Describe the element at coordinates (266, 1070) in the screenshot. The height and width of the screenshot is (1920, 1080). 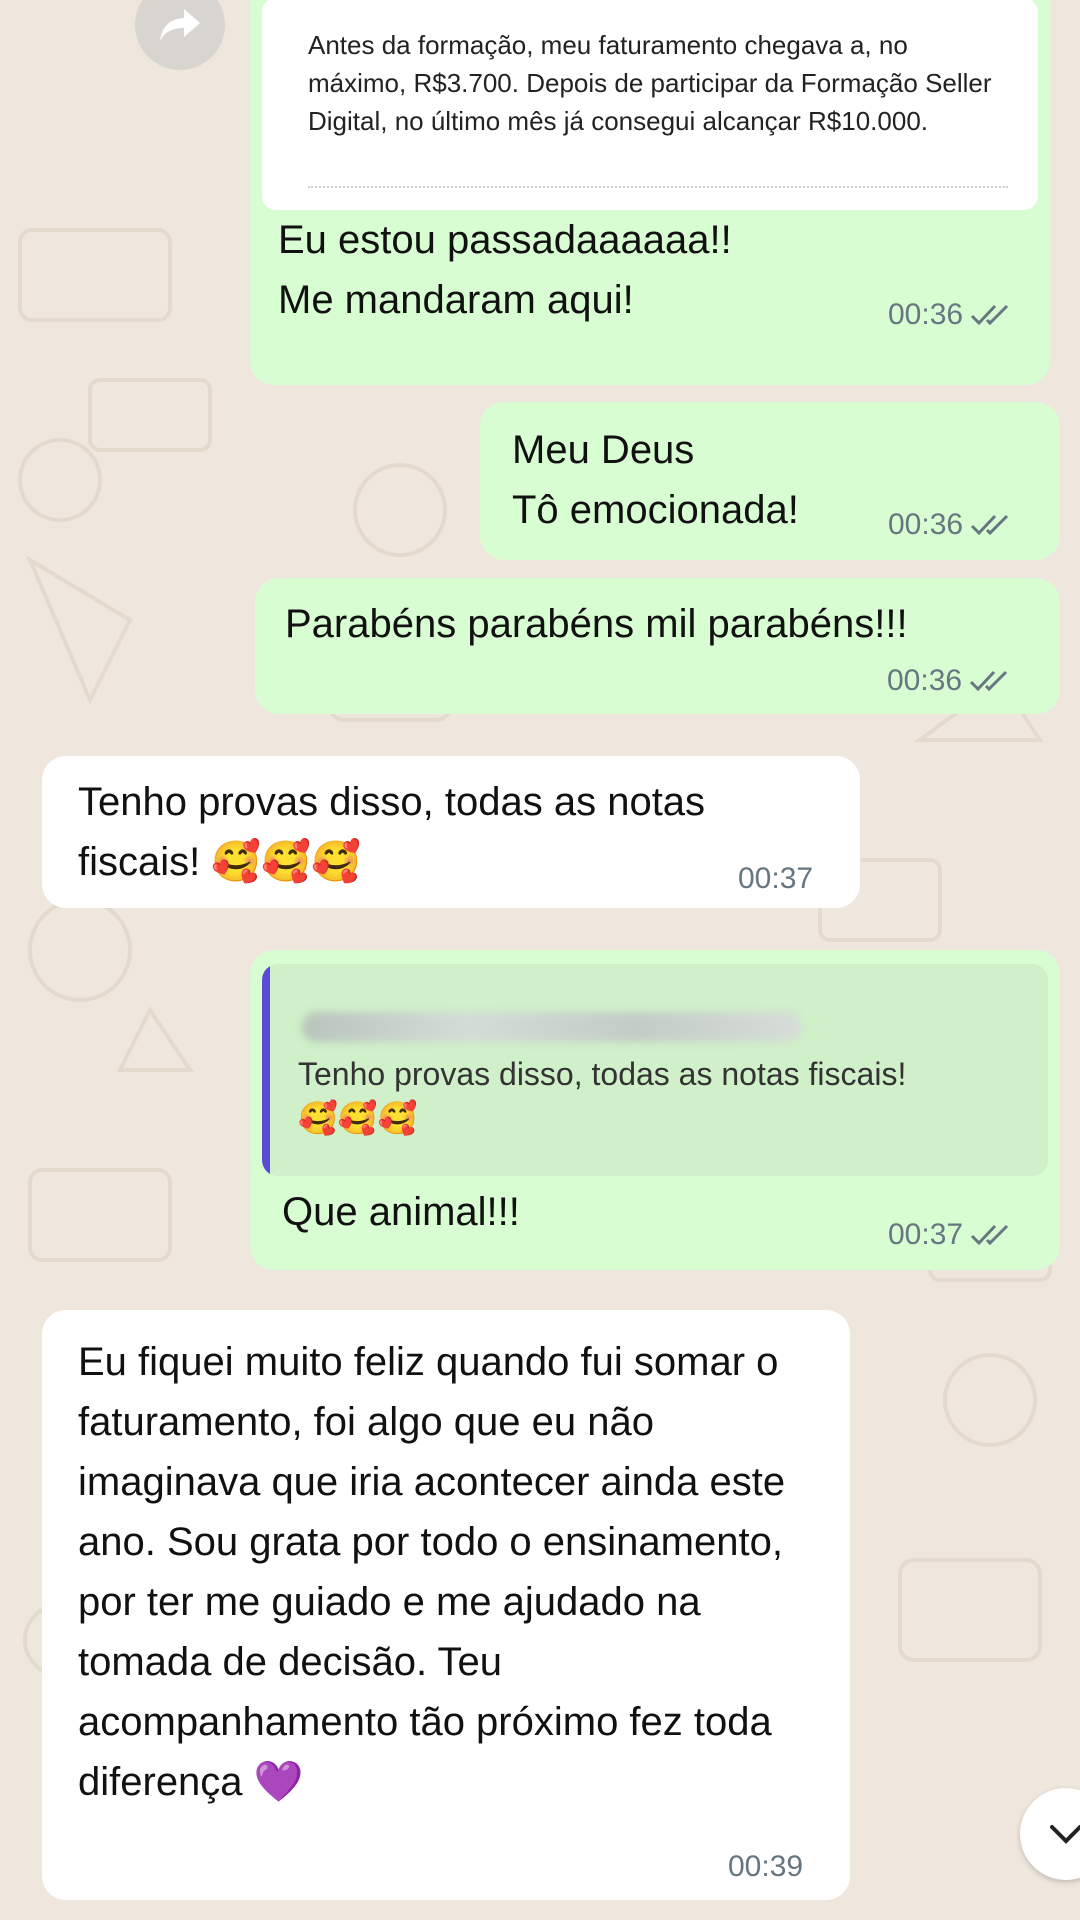
I see `reply-accent-bar` at that location.